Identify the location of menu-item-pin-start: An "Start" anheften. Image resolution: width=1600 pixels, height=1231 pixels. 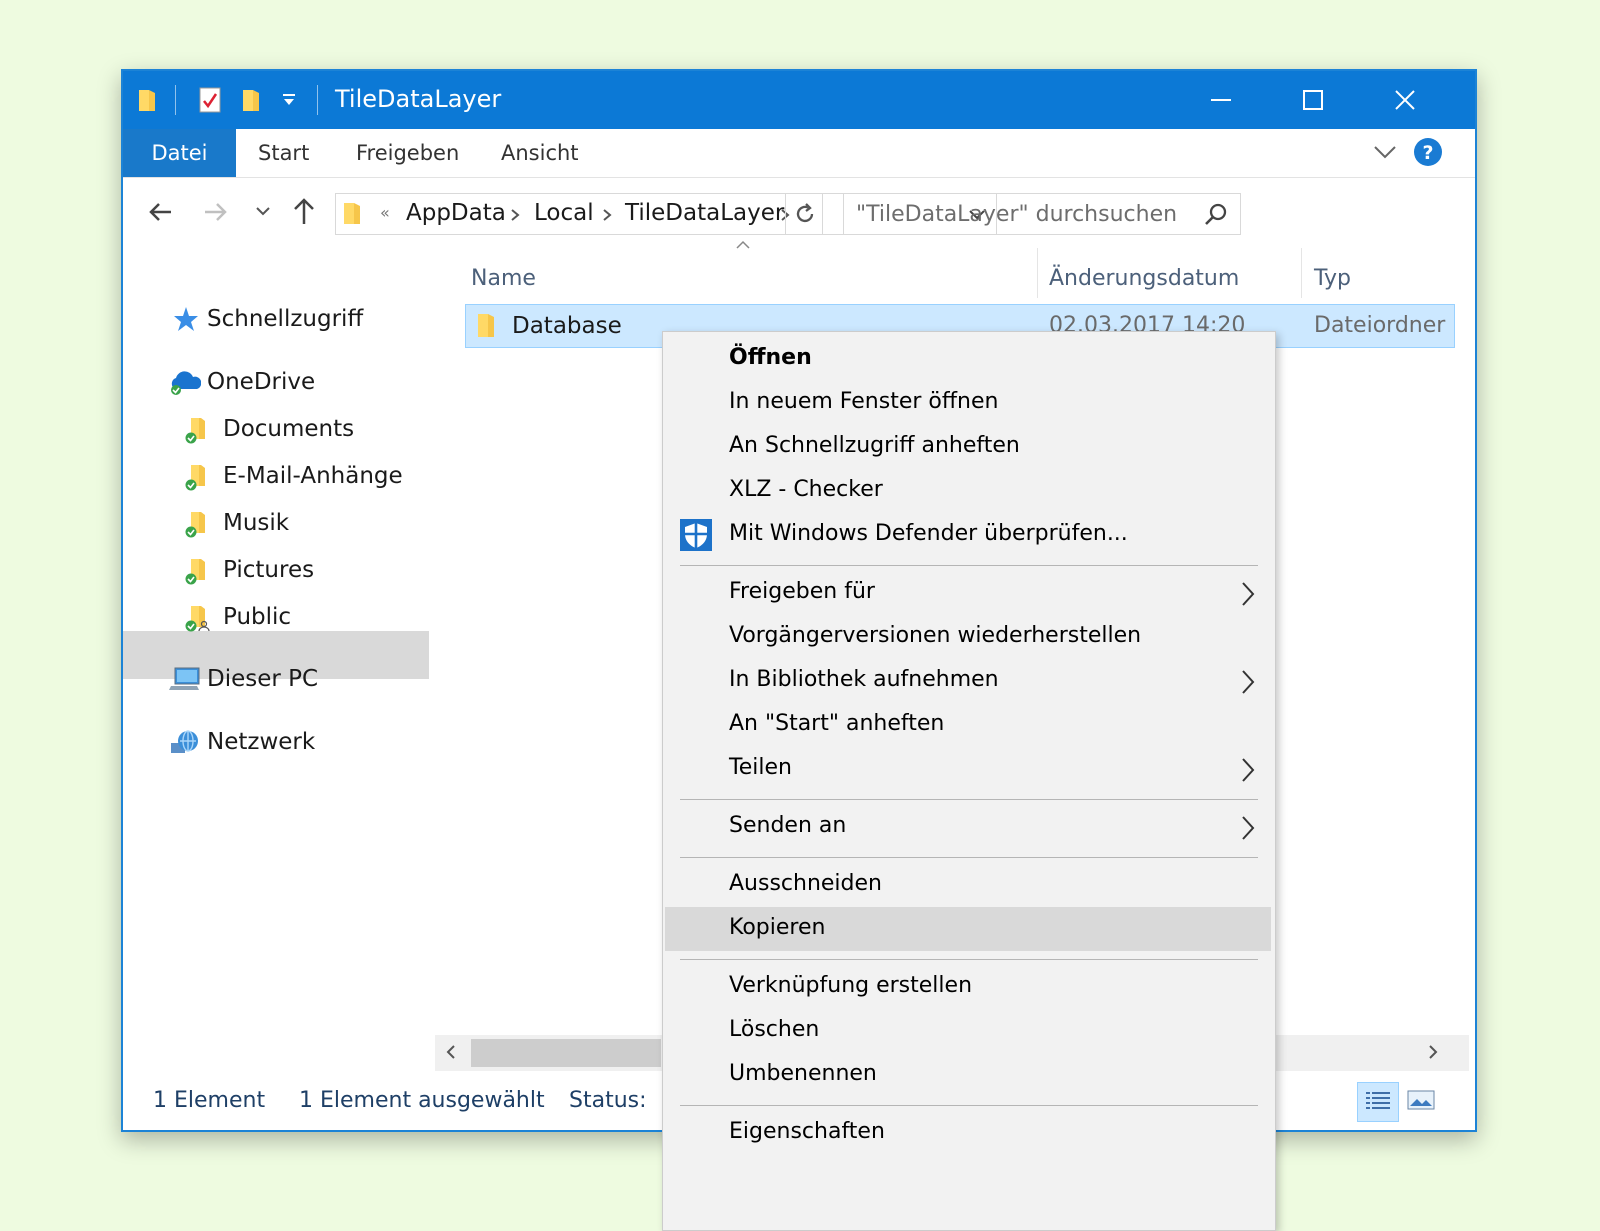
(969, 725).